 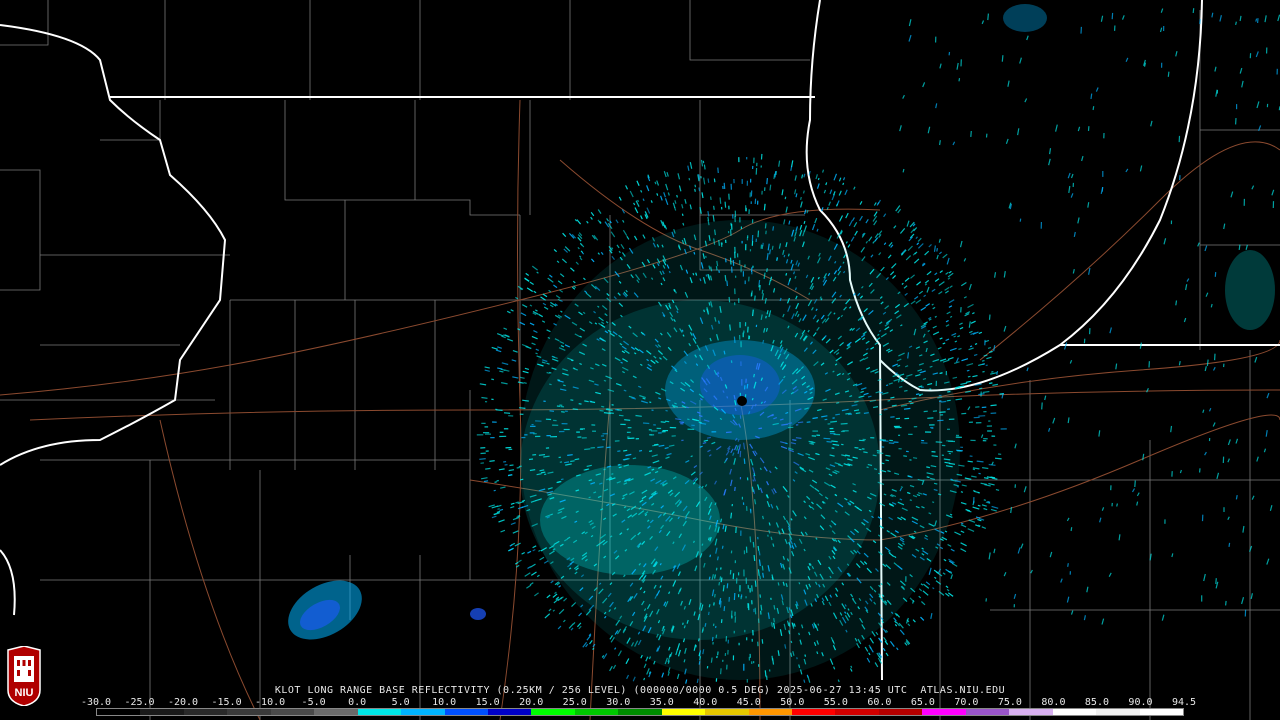 What do you see at coordinates (661, 702) in the screenshot?
I see `colorbar-label: 35.0` at bounding box center [661, 702].